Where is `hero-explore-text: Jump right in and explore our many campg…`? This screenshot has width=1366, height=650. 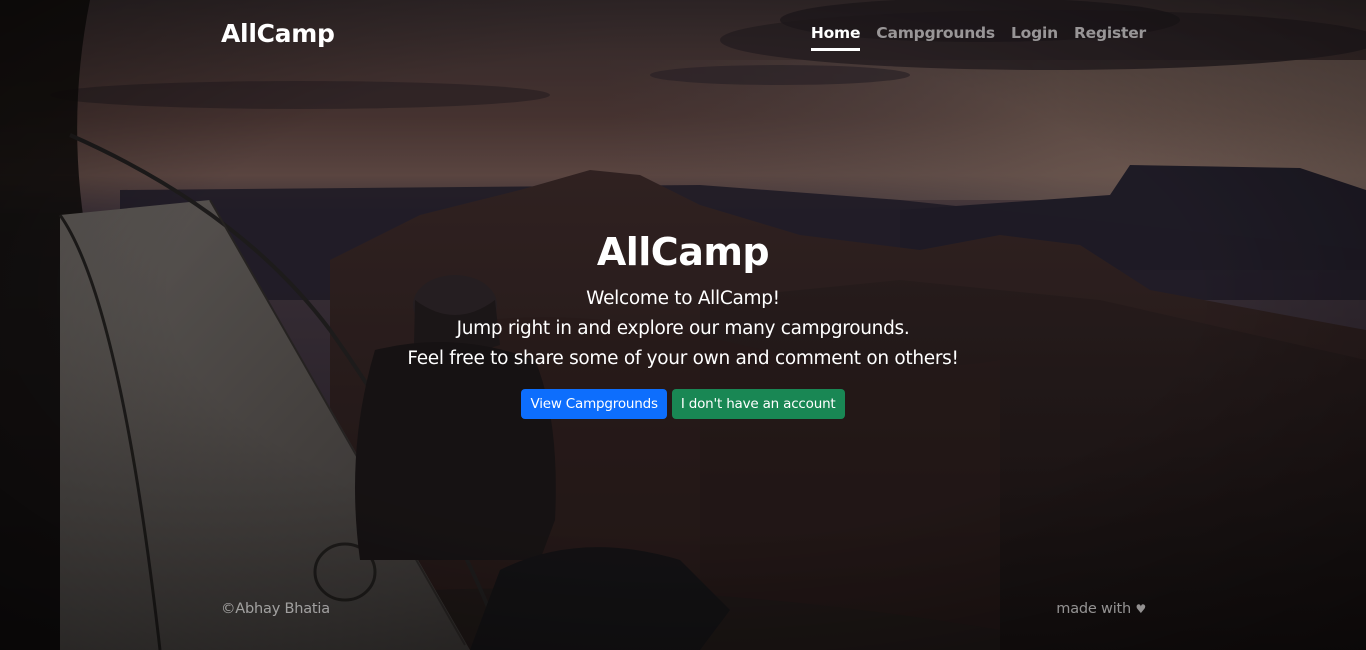 hero-explore-text: Jump right in and explore our many campg… is located at coordinates (683, 328).